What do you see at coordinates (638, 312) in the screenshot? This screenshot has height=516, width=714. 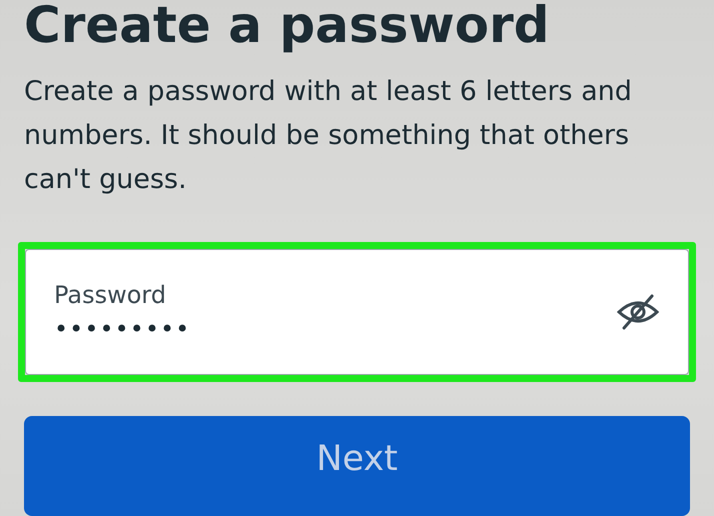 I see `eye-slash-icon` at bounding box center [638, 312].